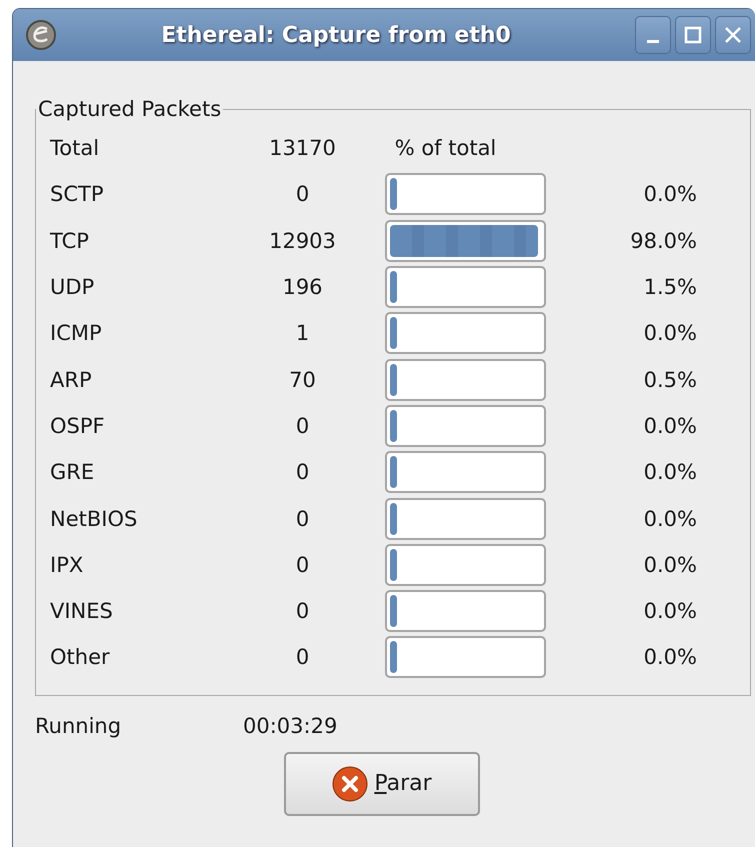 The height and width of the screenshot is (847, 755). Describe the element at coordinates (302, 240) in the screenshot. I see `packet-count: 12903` at that location.